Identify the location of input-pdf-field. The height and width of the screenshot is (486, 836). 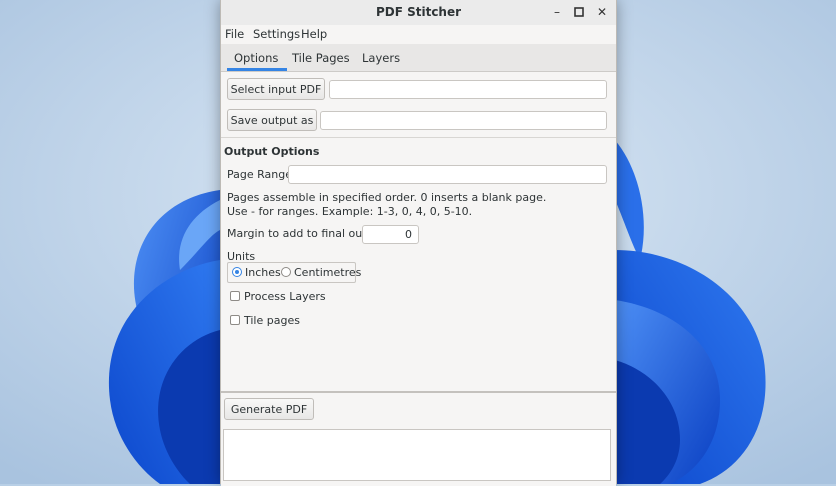
(468, 89).